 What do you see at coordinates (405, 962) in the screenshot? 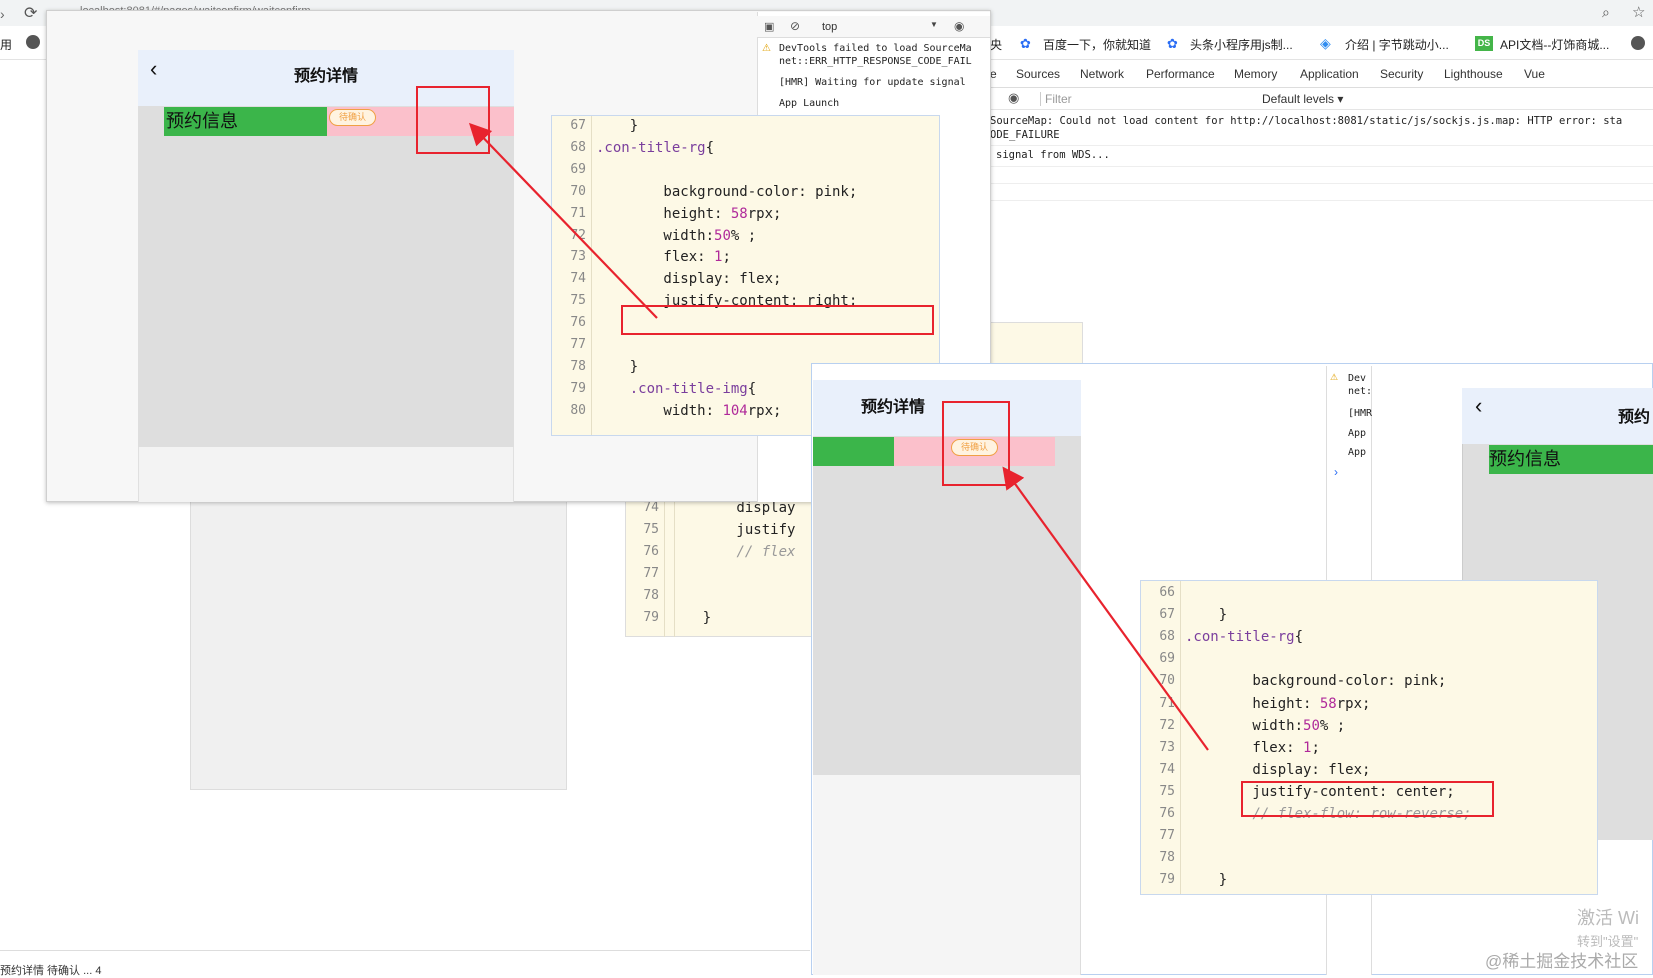
I see `status-bar` at bounding box center [405, 962].